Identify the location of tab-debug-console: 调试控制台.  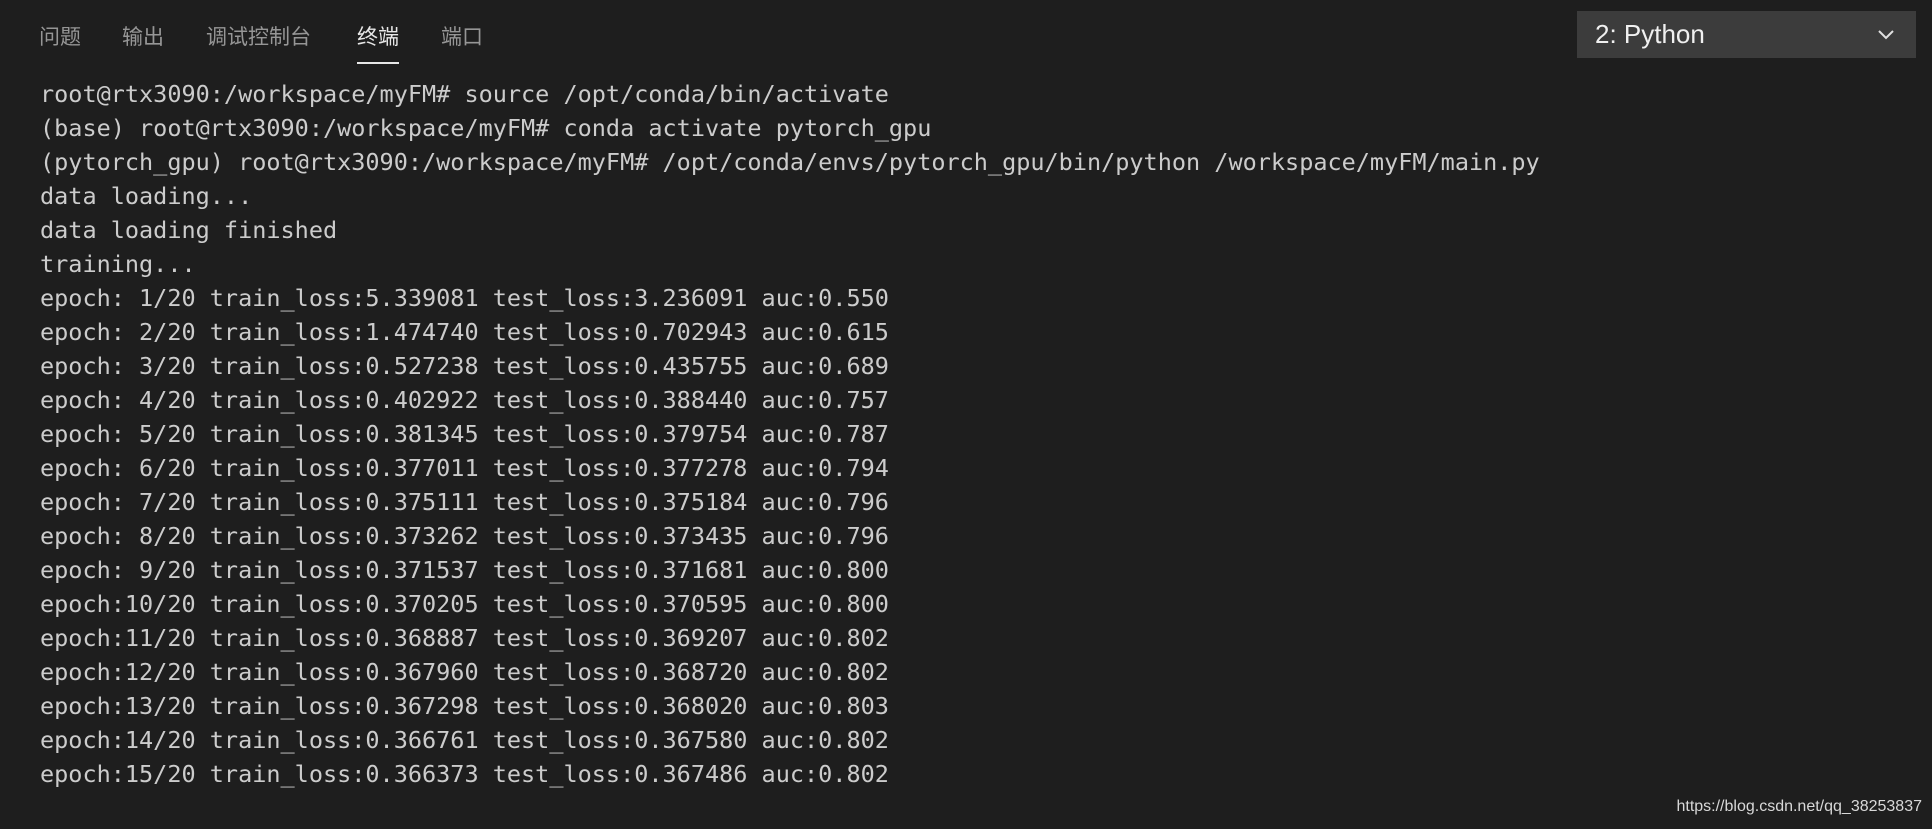
(258, 43).